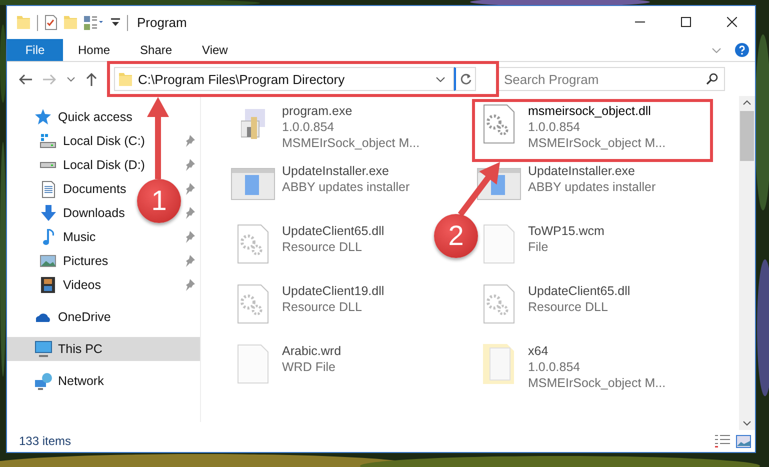 The image size is (769, 467). I want to click on nav-pane-item: Pictures, so click(59, 261).